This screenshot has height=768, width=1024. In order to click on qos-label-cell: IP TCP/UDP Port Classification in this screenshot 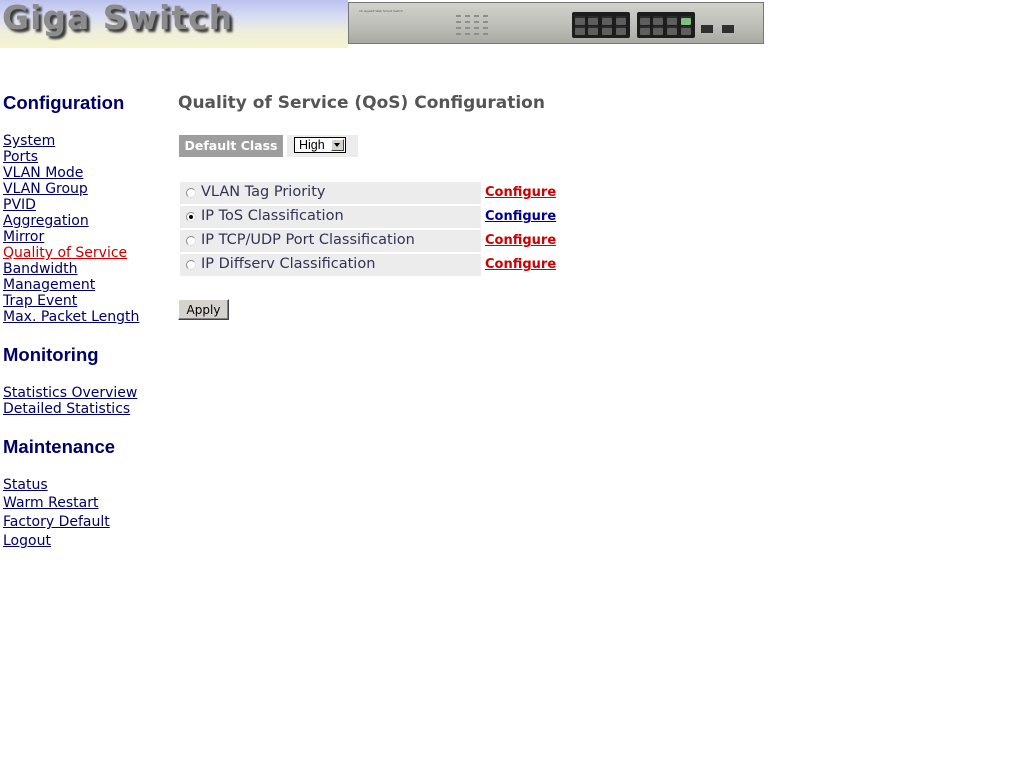, I will do `click(330, 241)`.